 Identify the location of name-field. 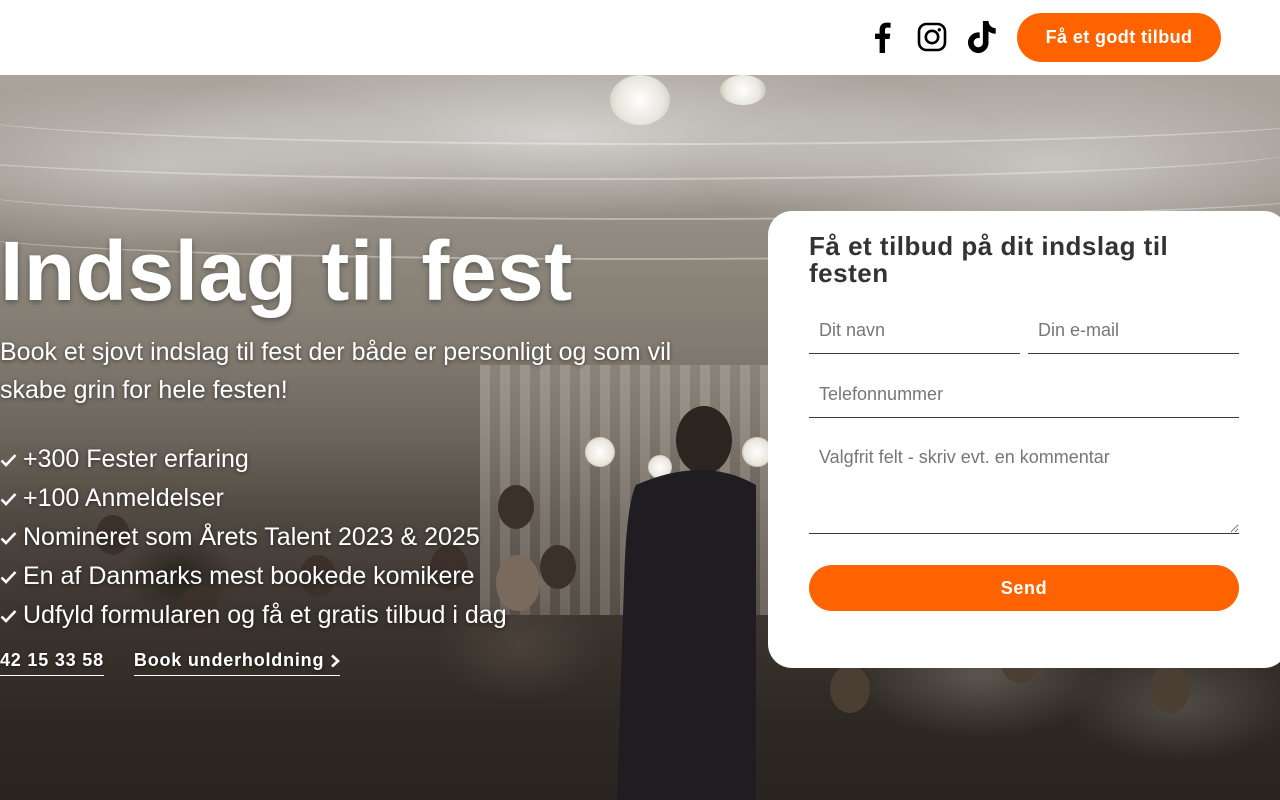
(914, 331).